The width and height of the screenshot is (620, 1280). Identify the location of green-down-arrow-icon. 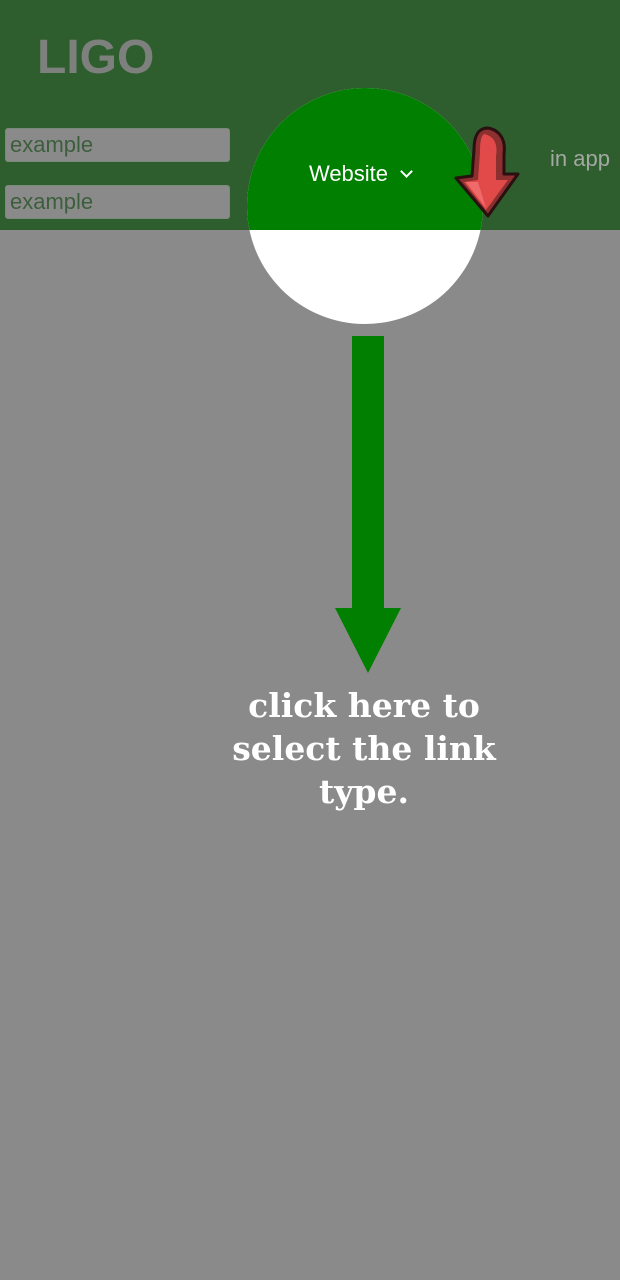
(368, 504).